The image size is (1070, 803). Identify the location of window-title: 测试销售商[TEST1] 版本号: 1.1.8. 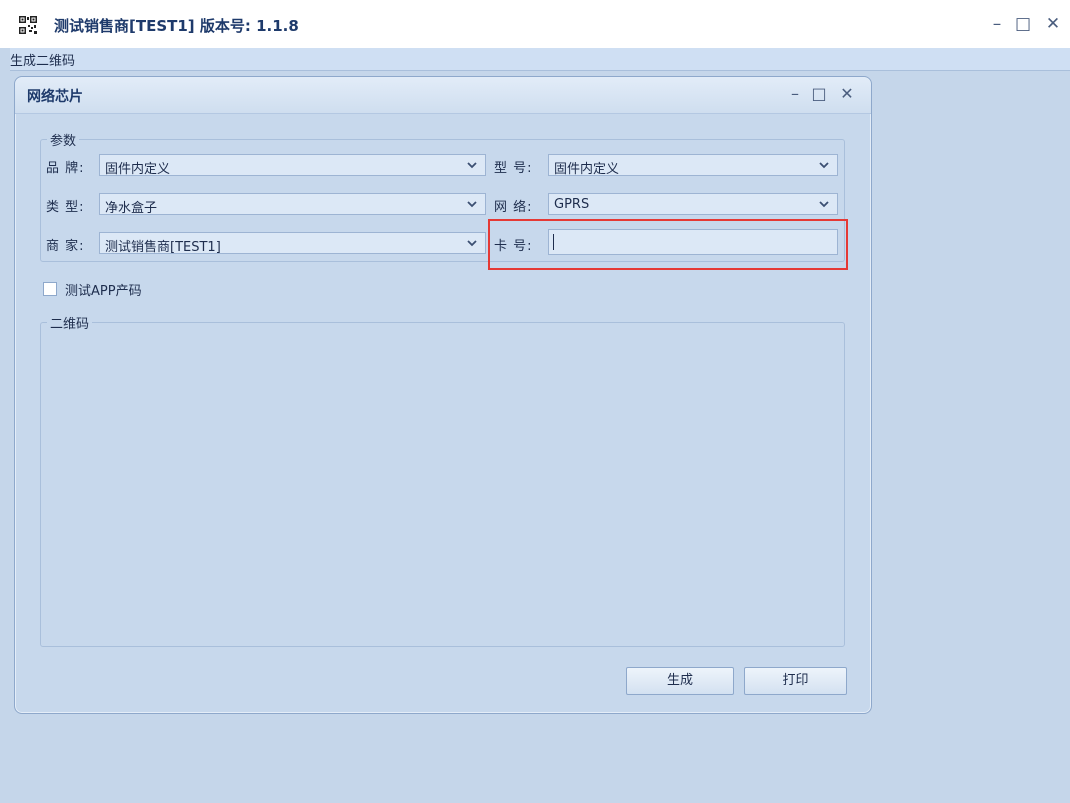
(176, 26).